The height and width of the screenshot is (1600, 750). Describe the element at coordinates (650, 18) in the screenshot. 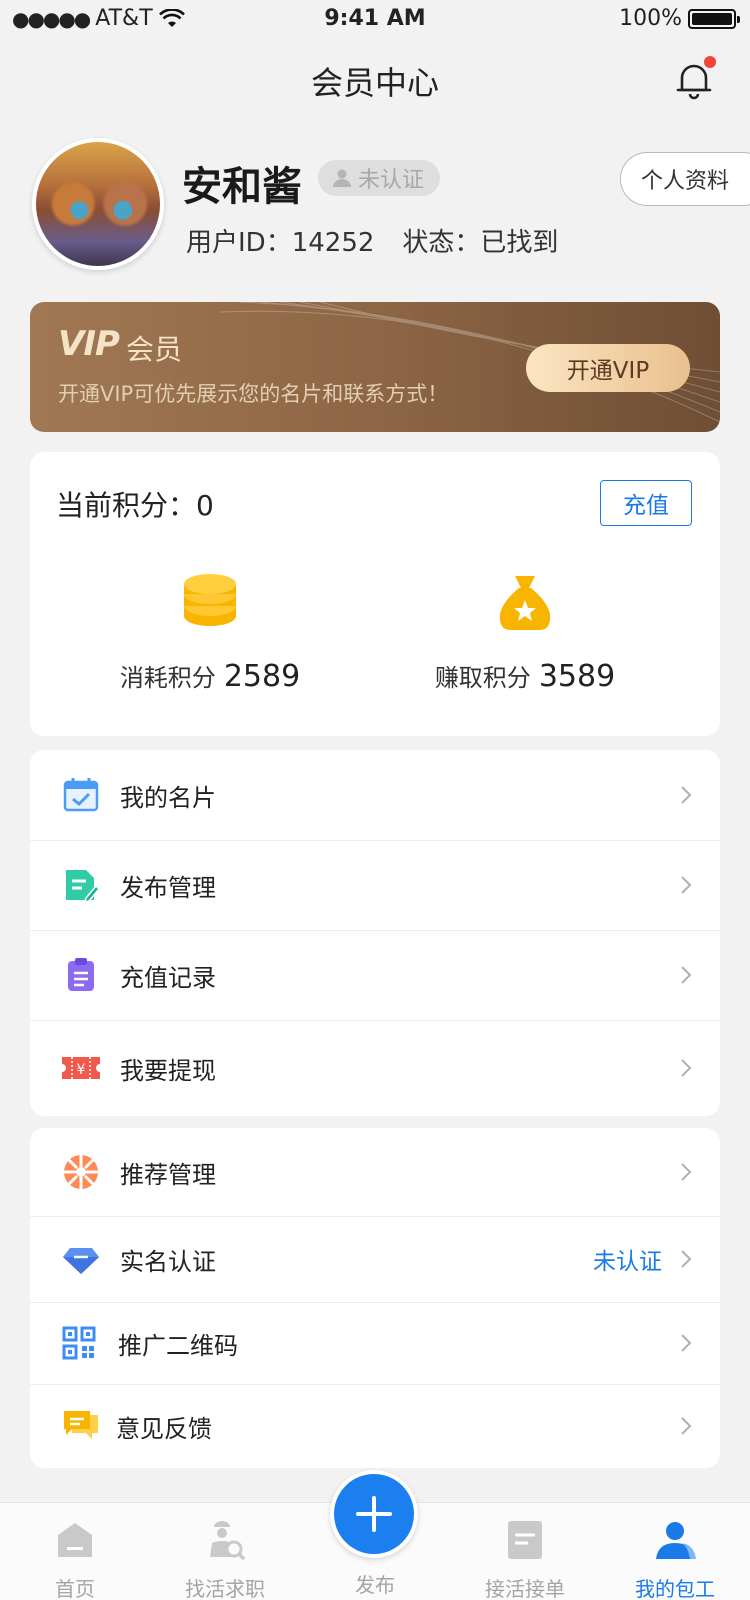

I see `battery-percent: 100%` at that location.